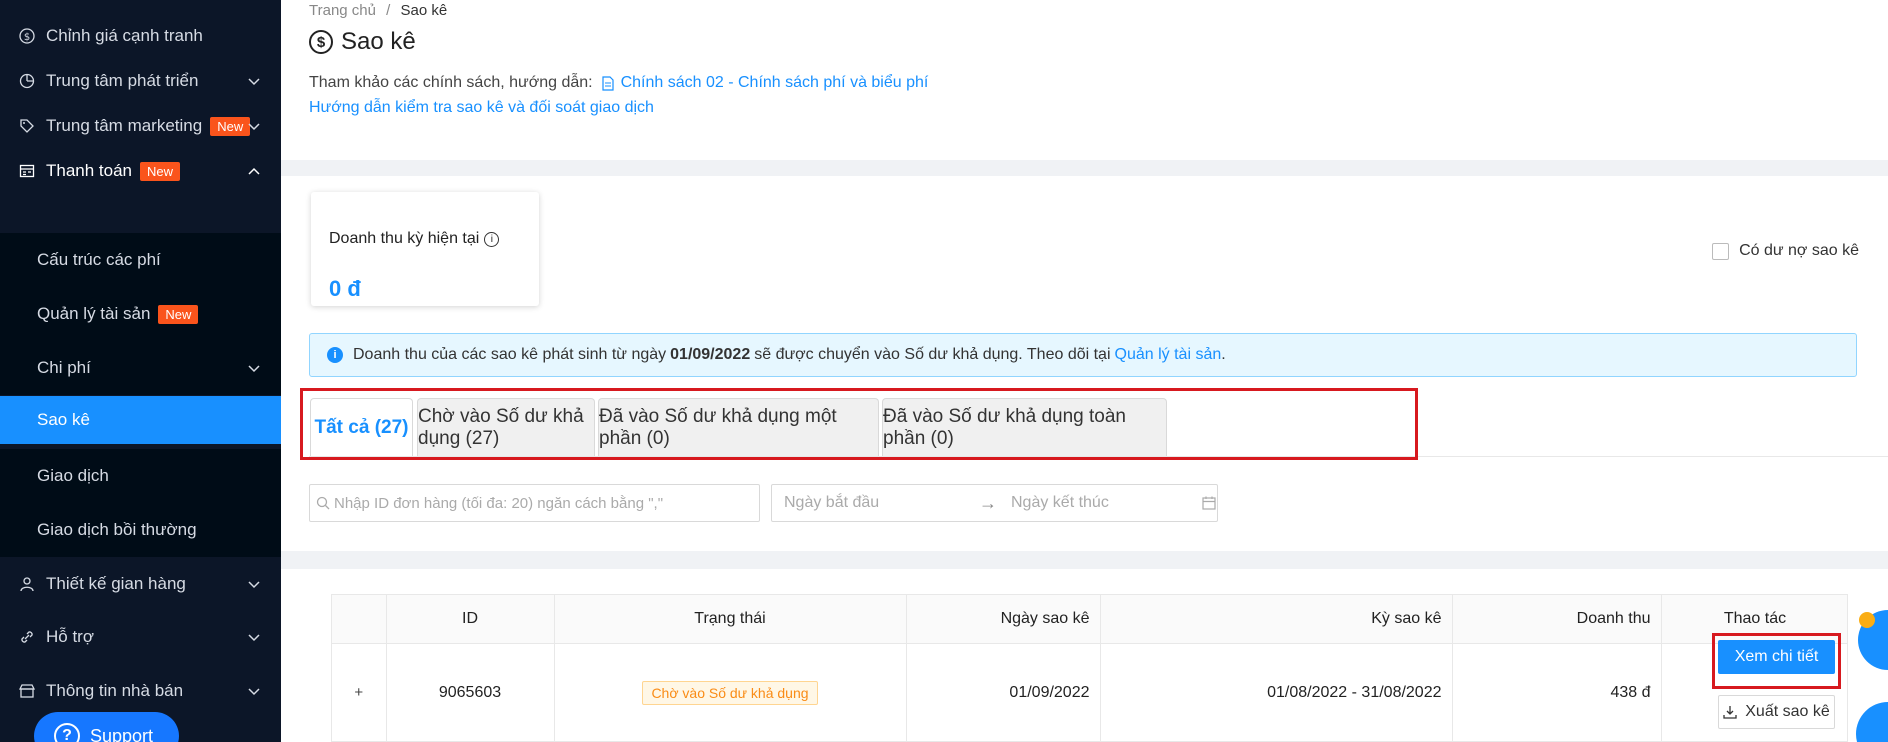 The width and height of the screenshot is (1888, 742). What do you see at coordinates (73, 475) in the screenshot?
I see `sidebar-item-label: Giao dịch` at bounding box center [73, 475].